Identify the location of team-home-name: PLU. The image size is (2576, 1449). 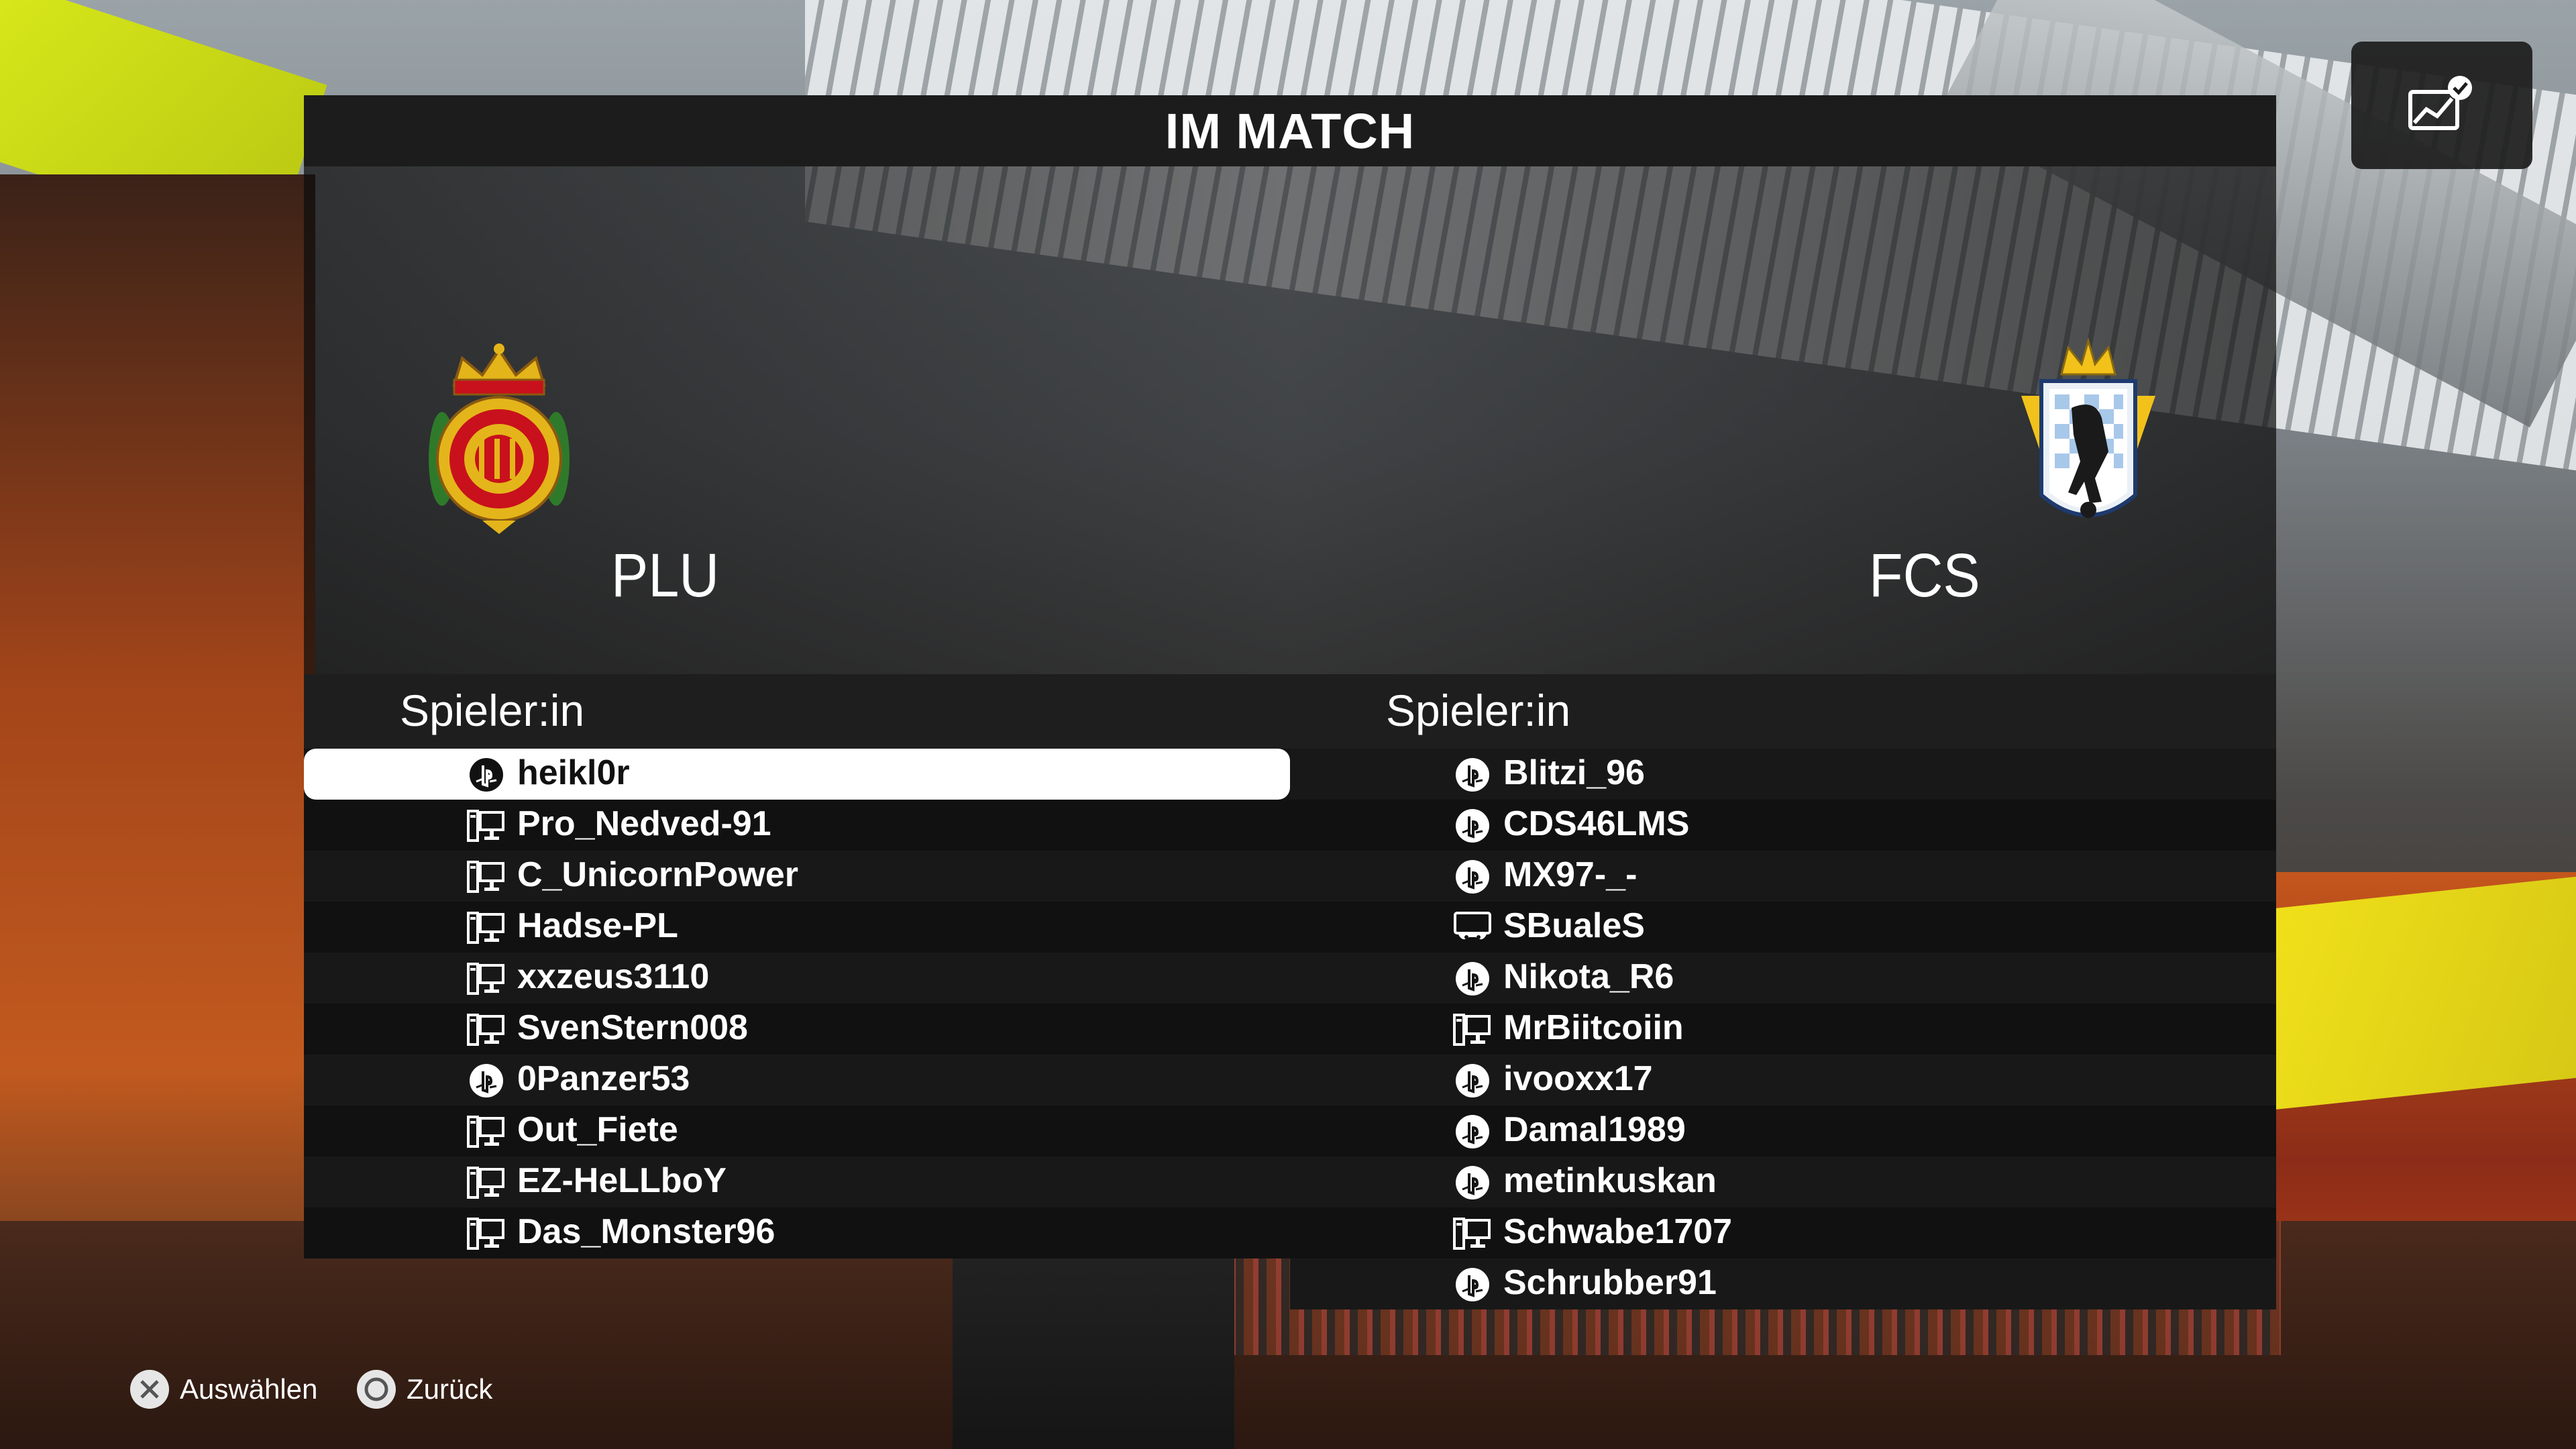
(665, 575).